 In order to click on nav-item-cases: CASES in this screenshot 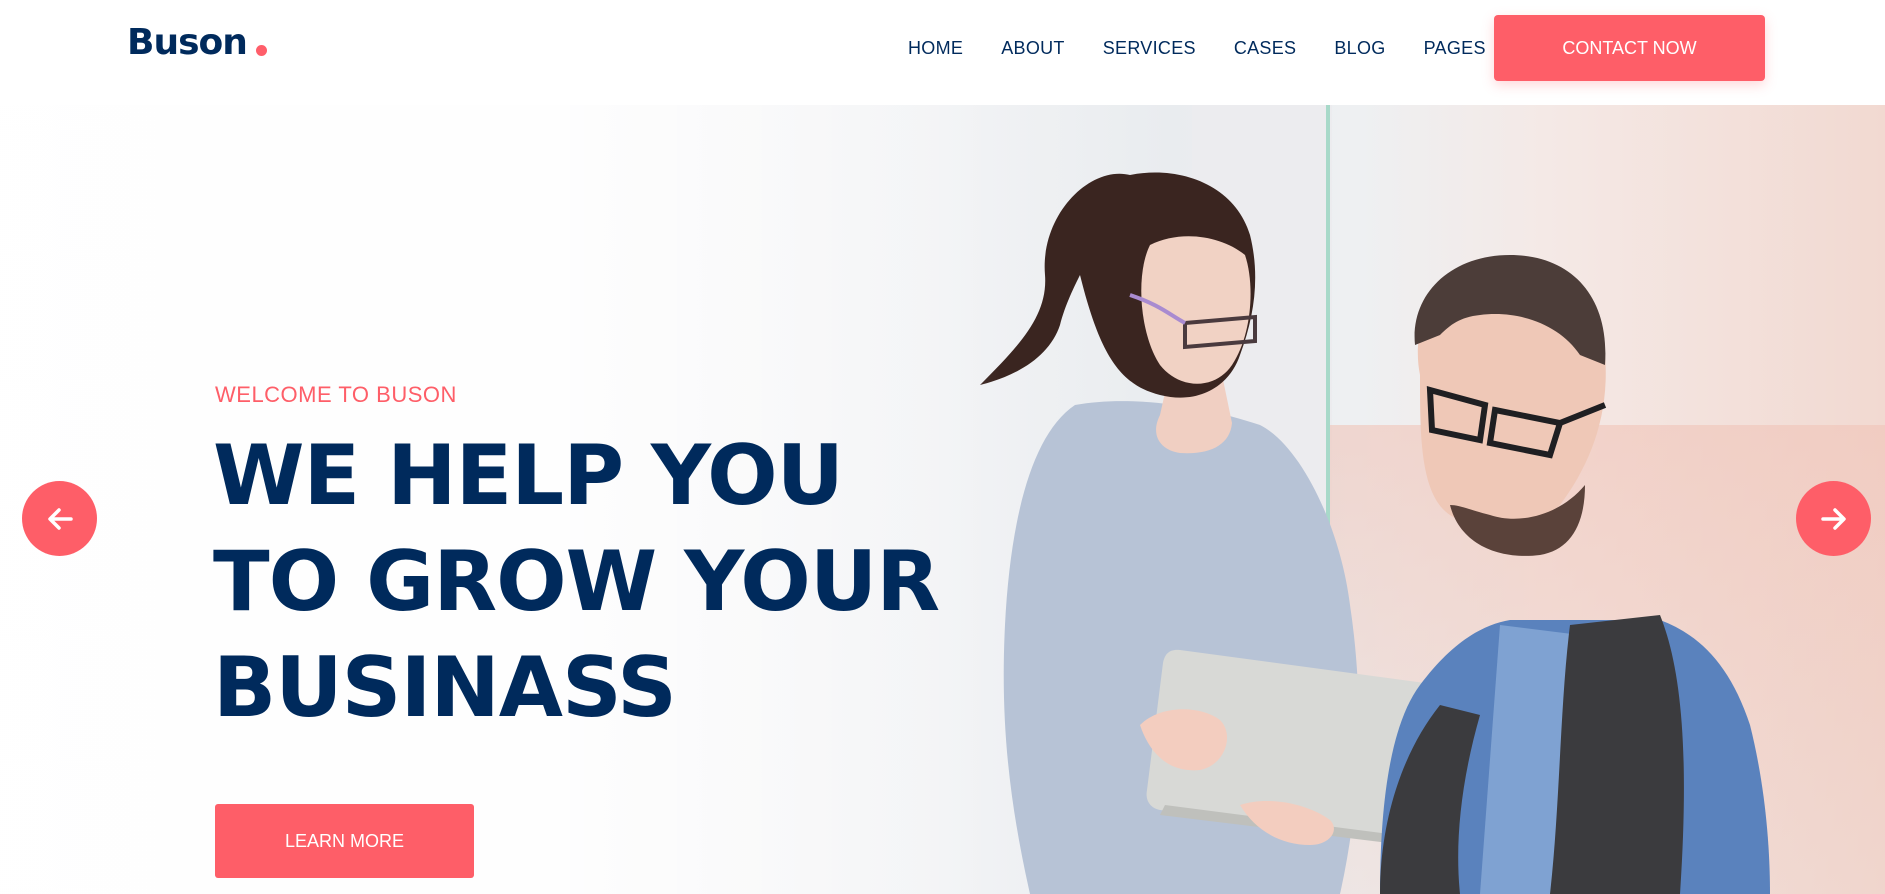, I will do `click(1265, 48)`.